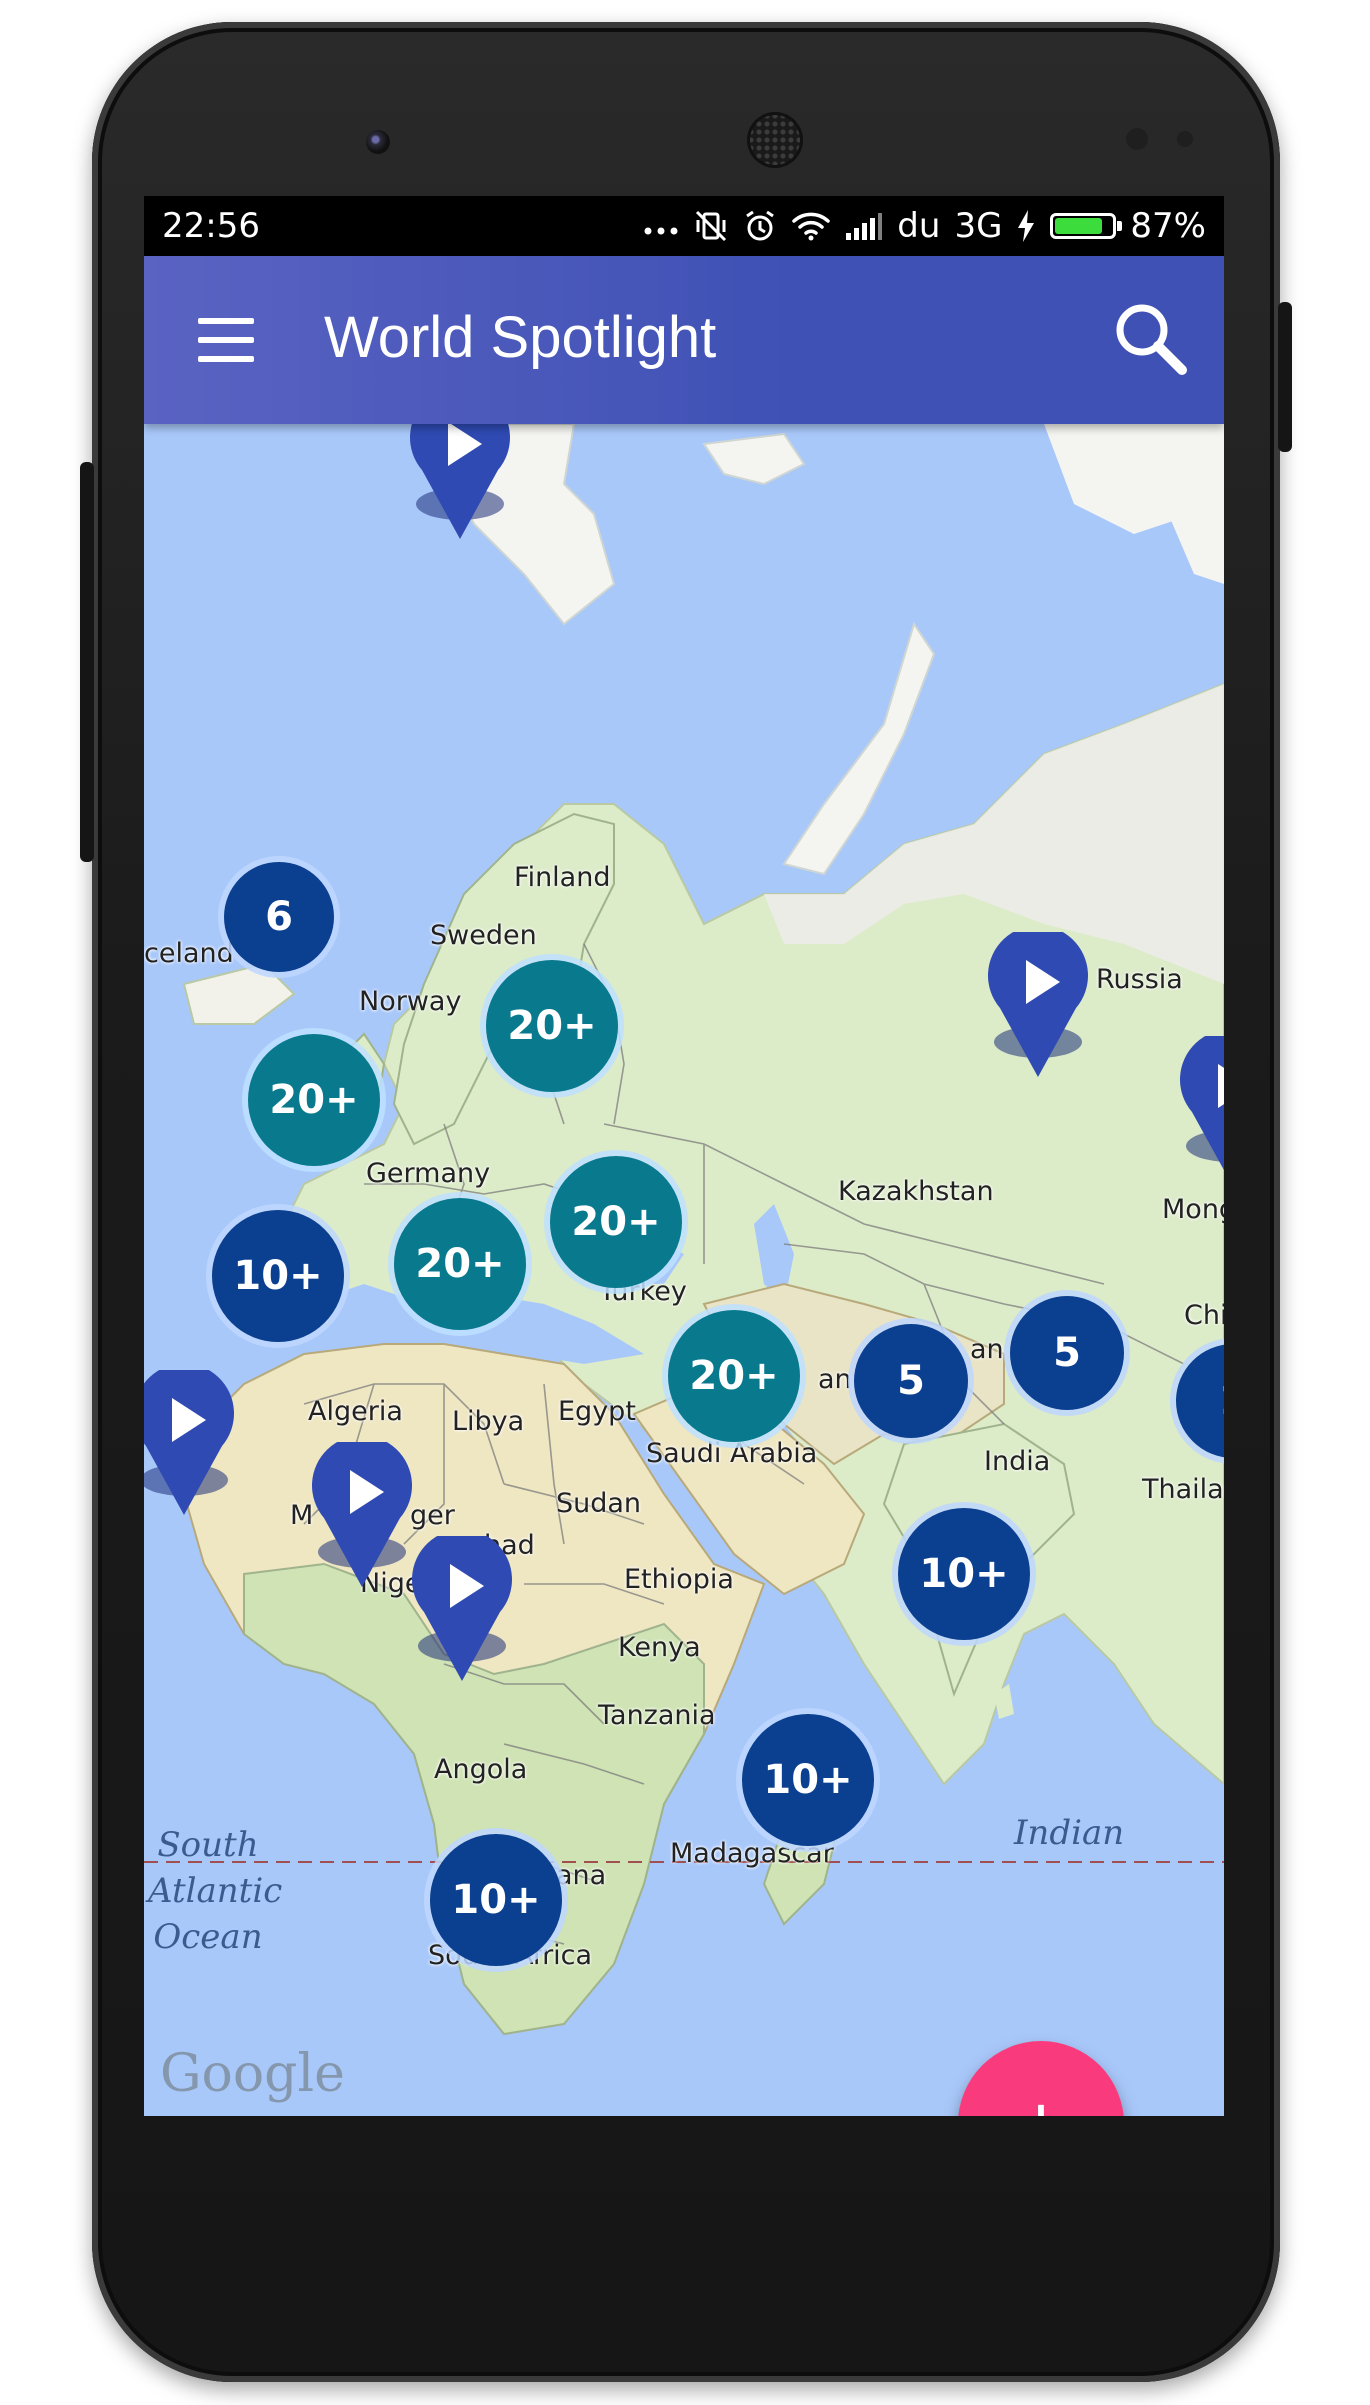 This screenshot has width=1370, height=2405. Describe the element at coordinates (189, 953) in the screenshot. I see `map-label-iceland: celand` at that location.